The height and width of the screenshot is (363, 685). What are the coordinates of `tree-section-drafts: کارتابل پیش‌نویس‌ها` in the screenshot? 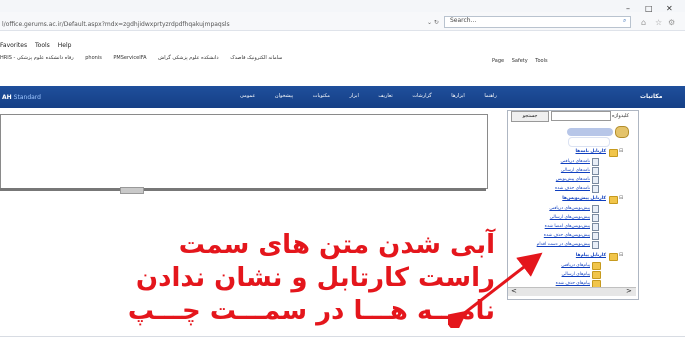 It's located at (576, 198).